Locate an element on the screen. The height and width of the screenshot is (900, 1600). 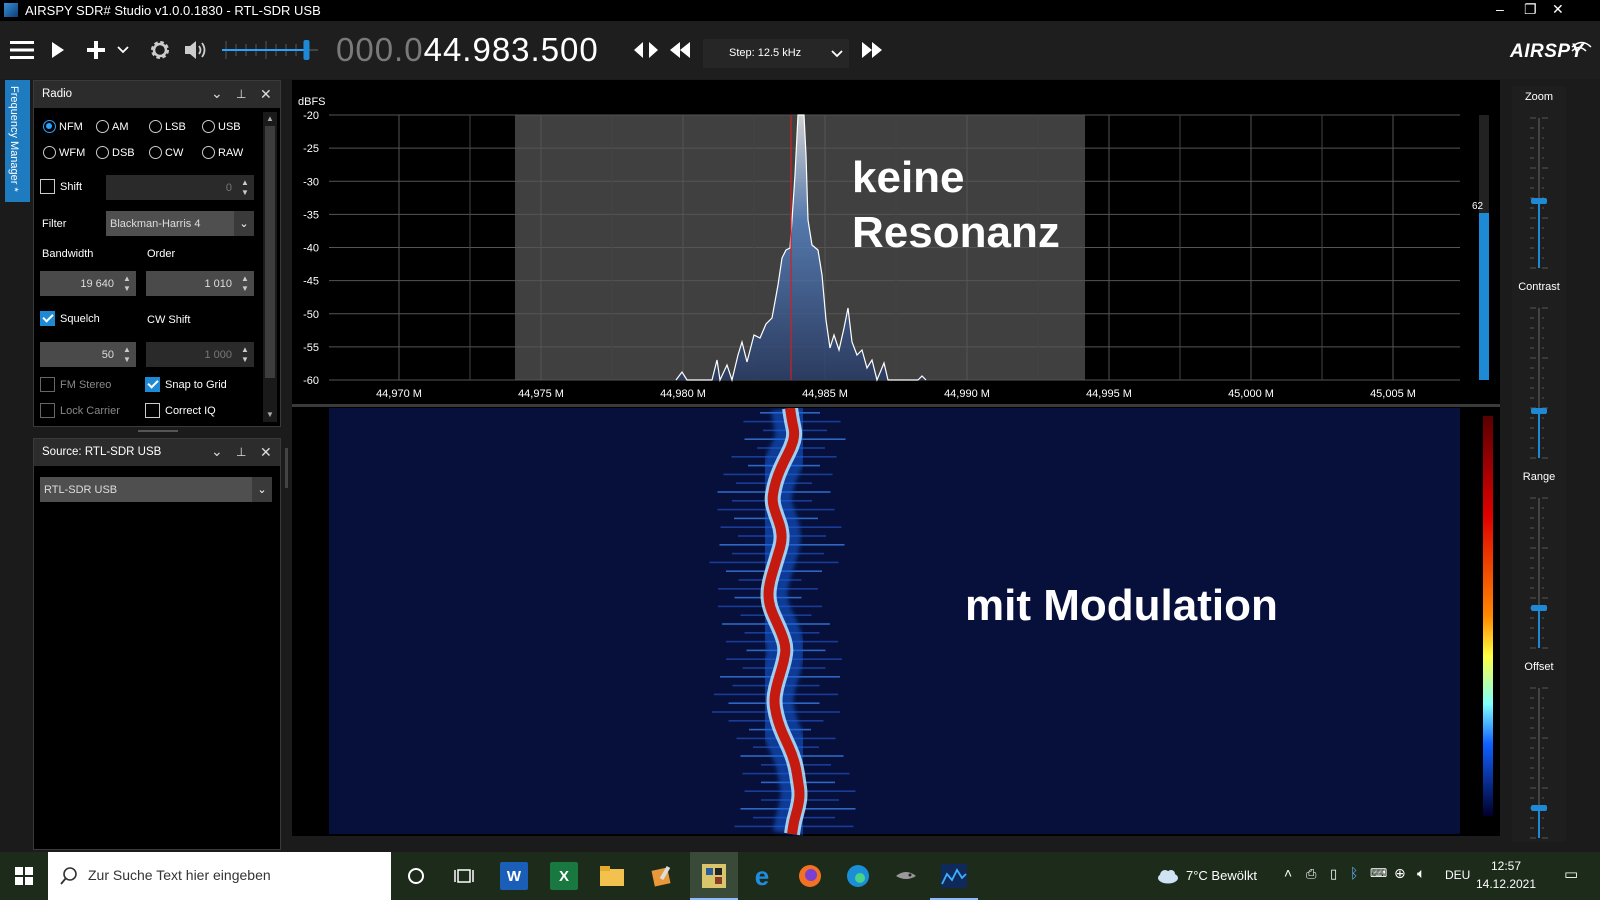
mode-label: LSB is located at coordinates (175, 126).